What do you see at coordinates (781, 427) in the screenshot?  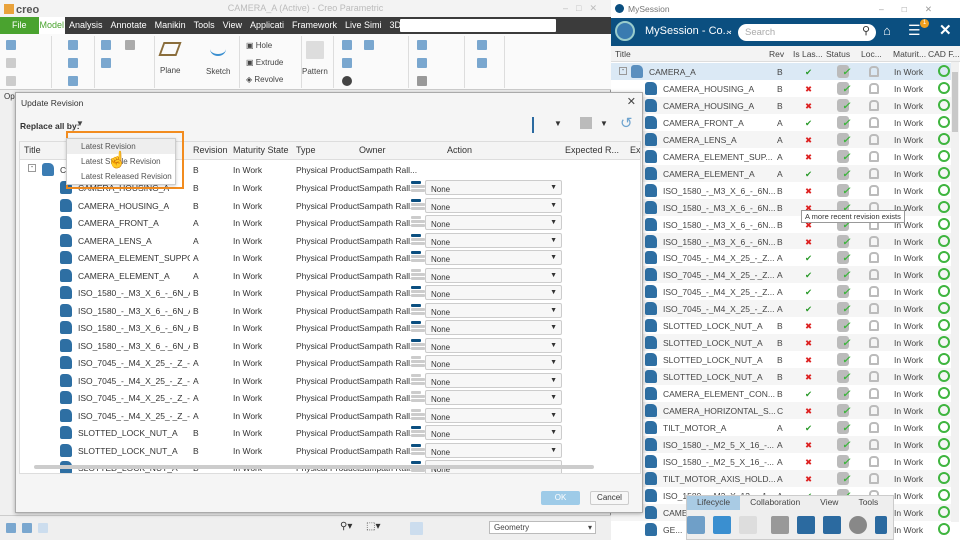 I see `session-row: TILT_MOTOR_A A ✔ In Work` at bounding box center [781, 427].